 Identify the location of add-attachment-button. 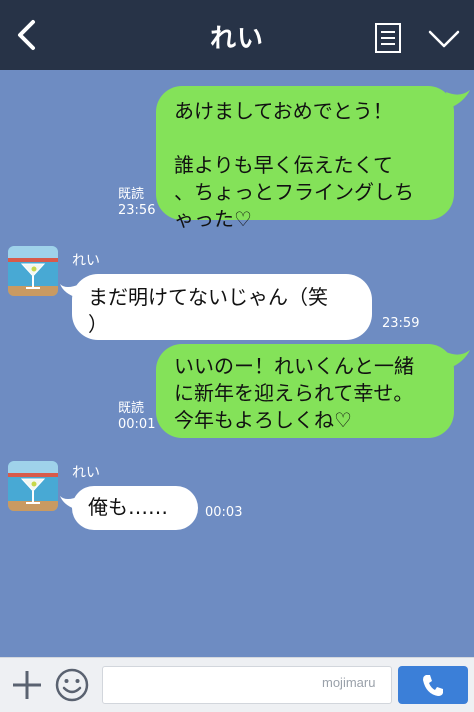
(27, 685).